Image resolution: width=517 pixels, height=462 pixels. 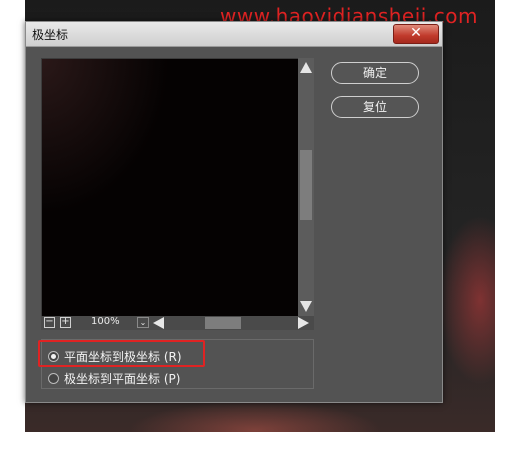 I want to click on zoom-level: 100%, so click(x=105, y=321).